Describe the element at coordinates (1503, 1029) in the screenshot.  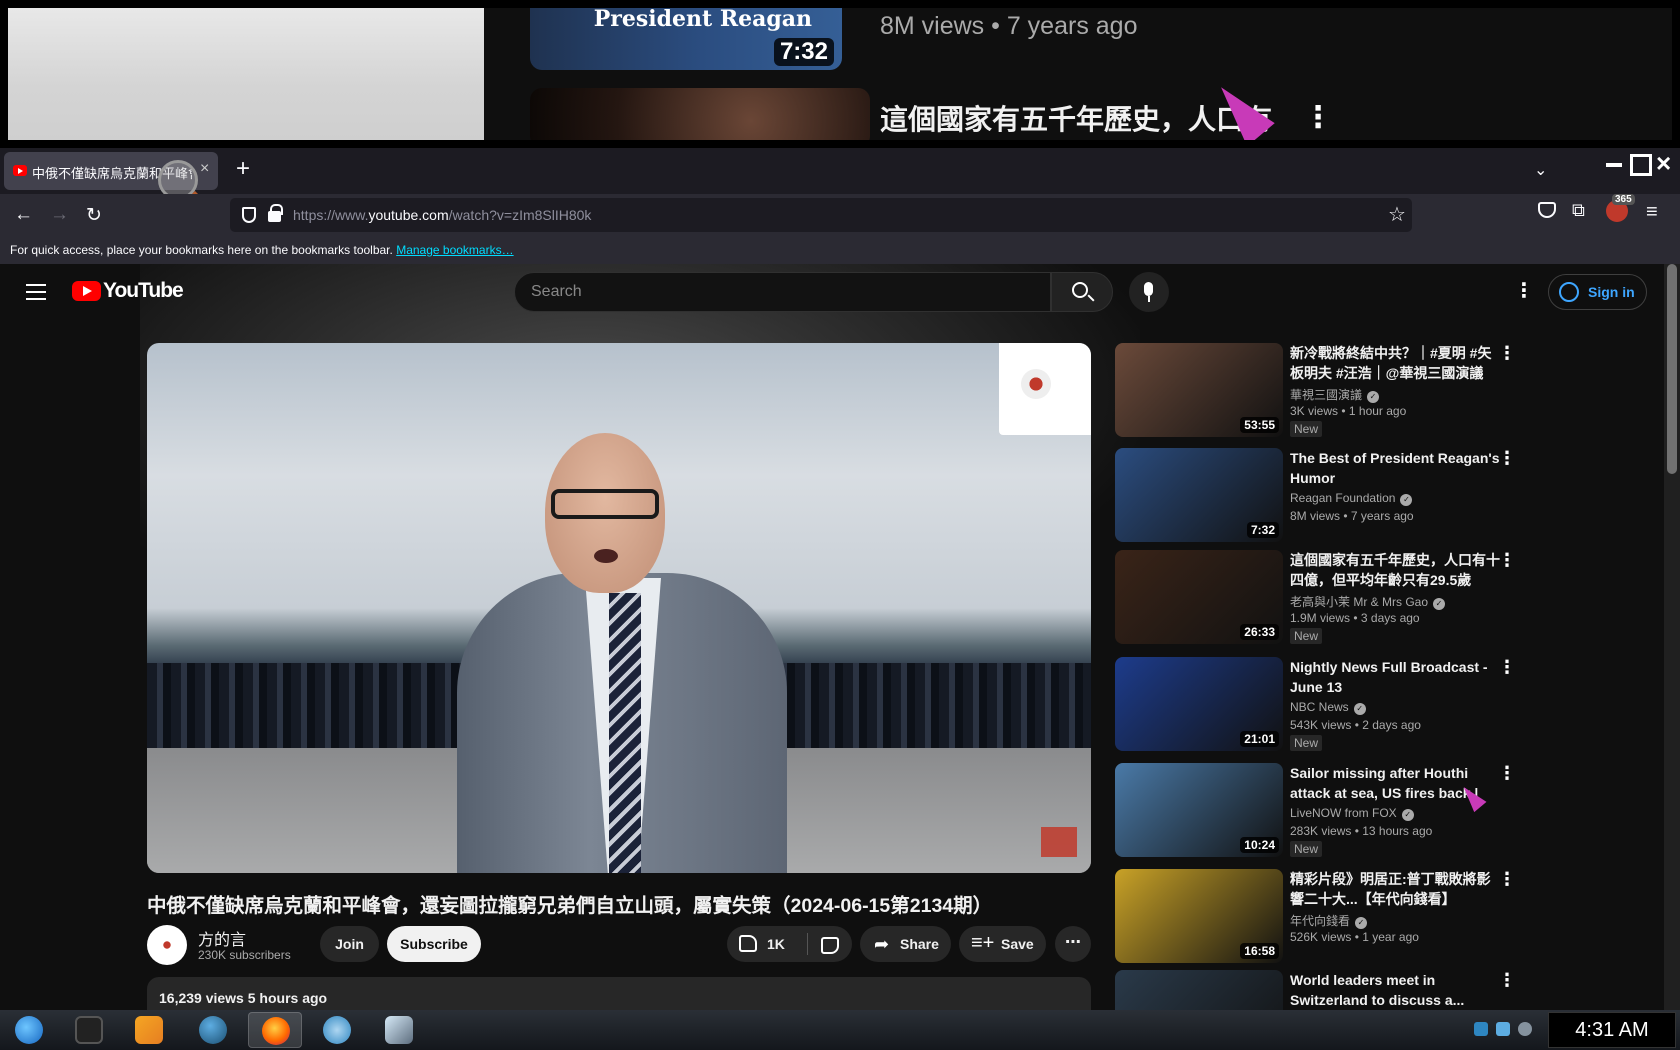
I see `volume-tray-icon` at that location.